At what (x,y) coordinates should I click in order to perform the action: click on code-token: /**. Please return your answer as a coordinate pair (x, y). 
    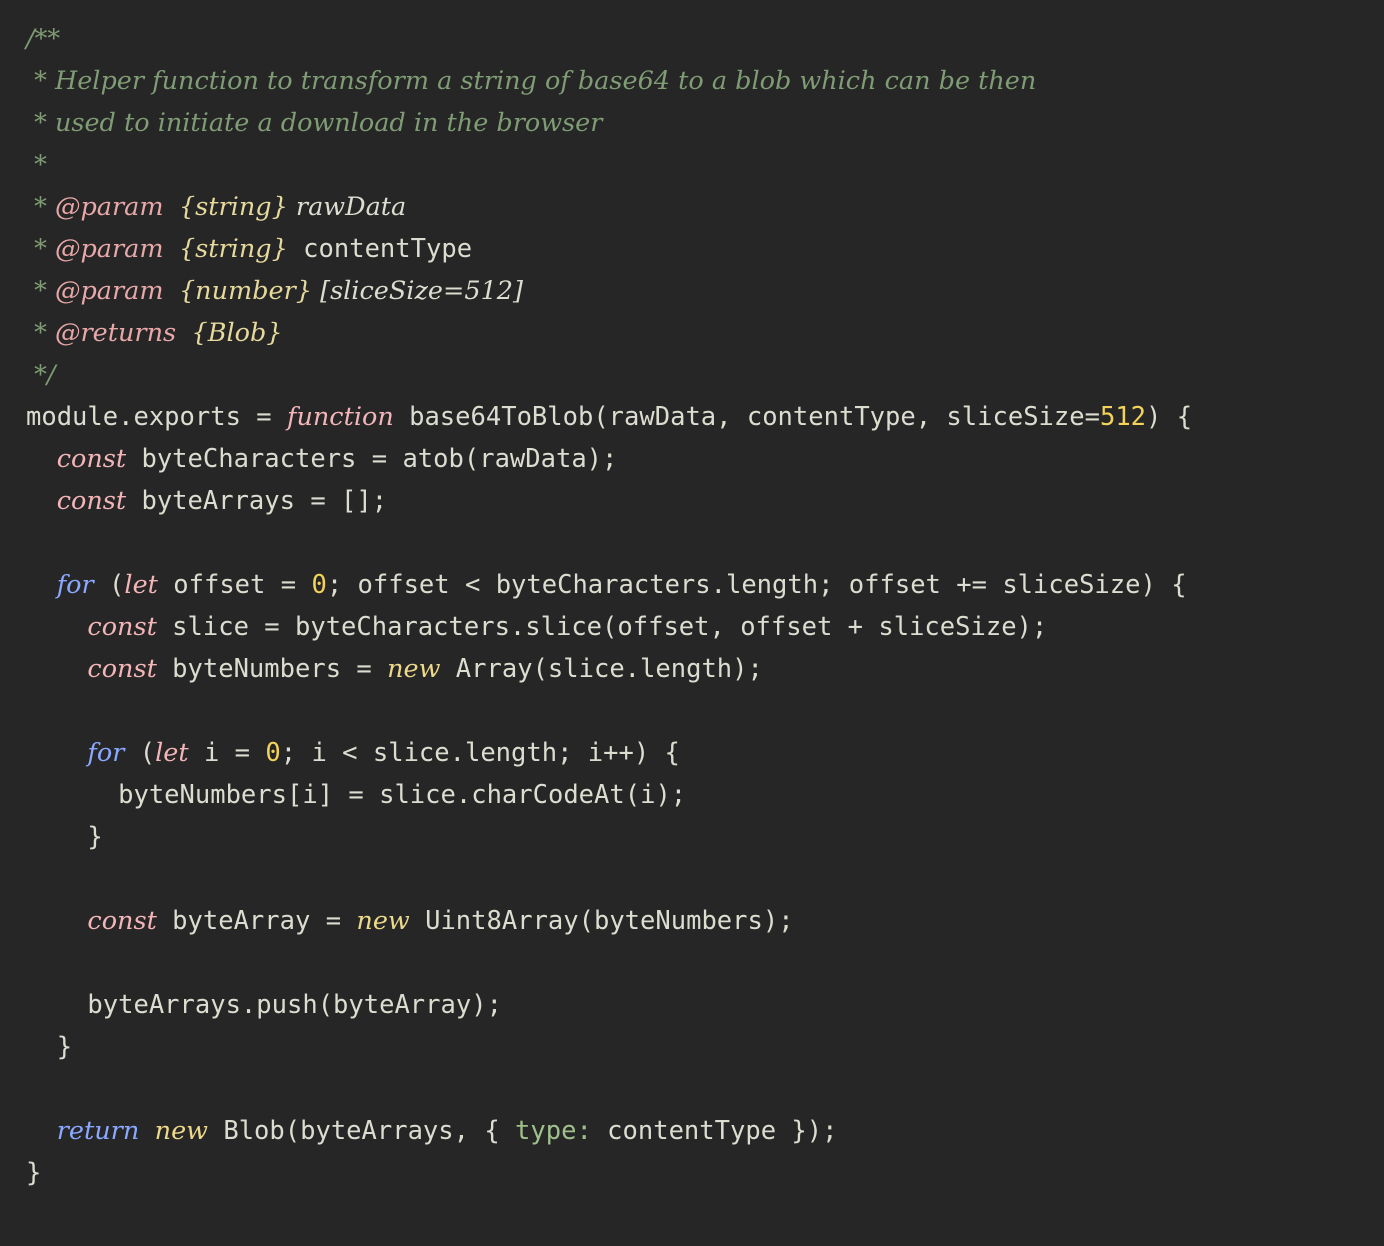
    Looking at the image, I should click on (43, 39).